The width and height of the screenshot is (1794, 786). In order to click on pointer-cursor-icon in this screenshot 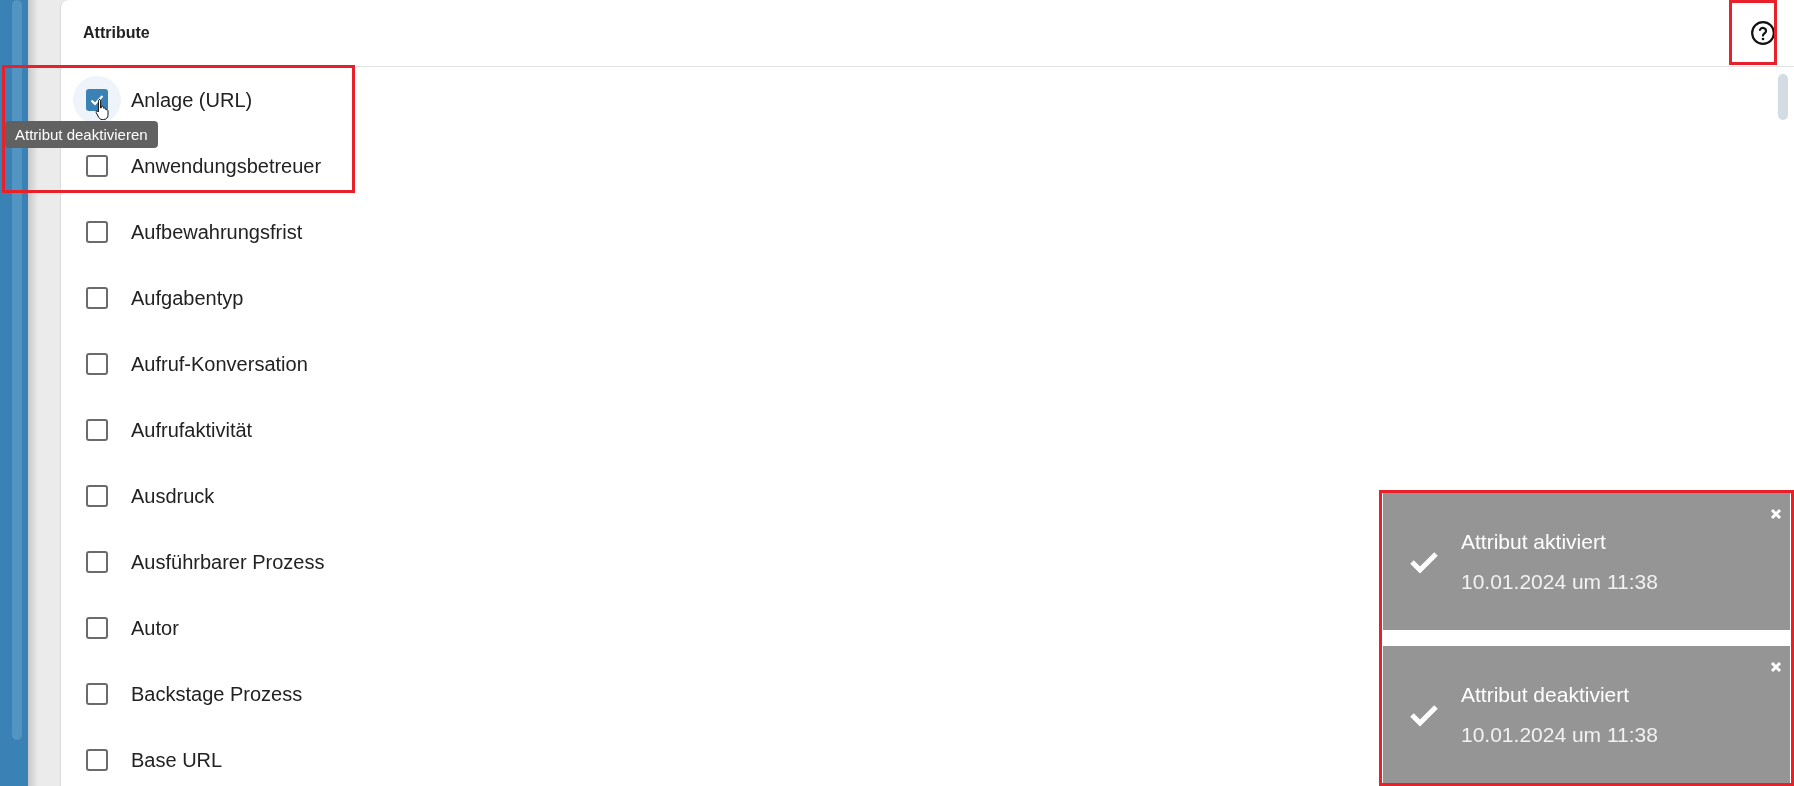, I will do `click(103, 109)`.